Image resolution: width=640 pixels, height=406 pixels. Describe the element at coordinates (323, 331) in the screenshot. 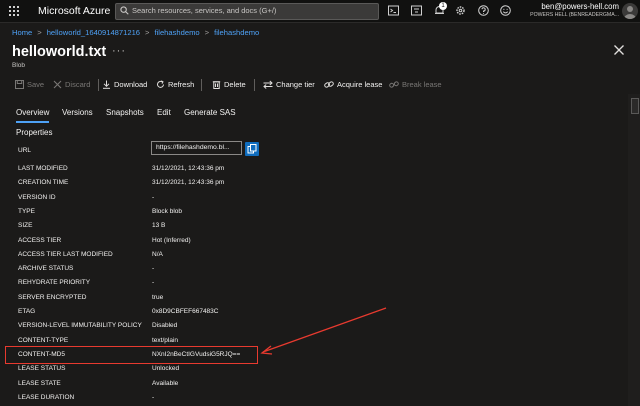

I see `annotation-arrow` at that location.